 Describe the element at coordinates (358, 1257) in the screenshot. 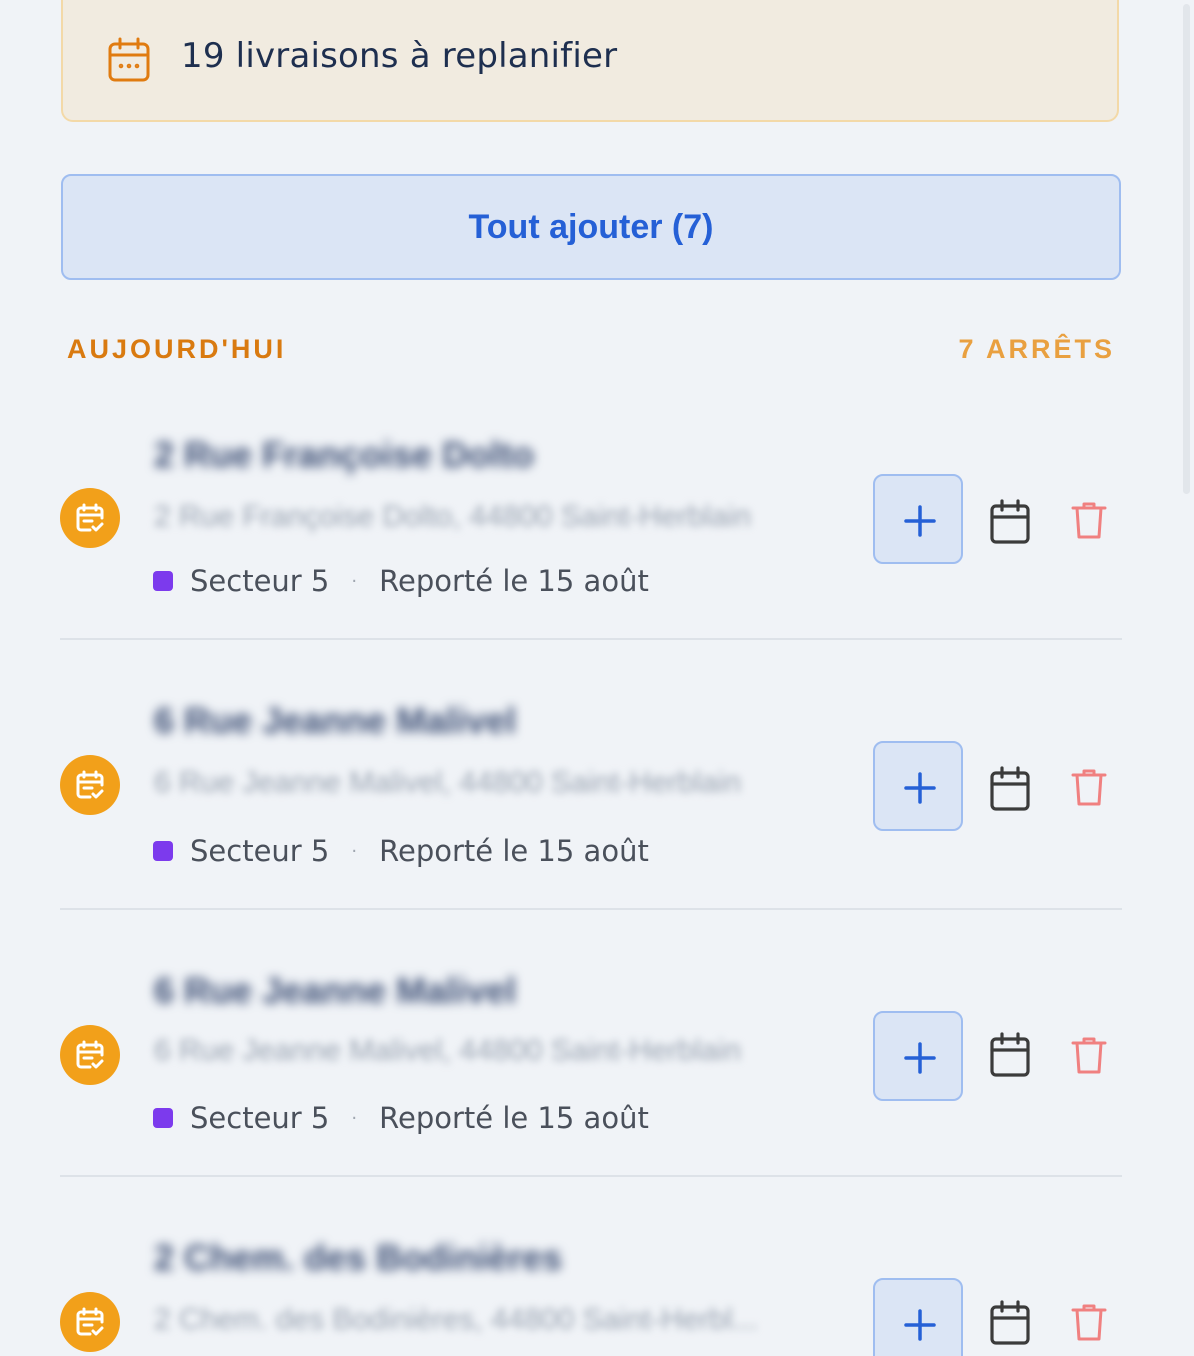

I see `stop-title: 2 Chem. des Bodinières` at that location.